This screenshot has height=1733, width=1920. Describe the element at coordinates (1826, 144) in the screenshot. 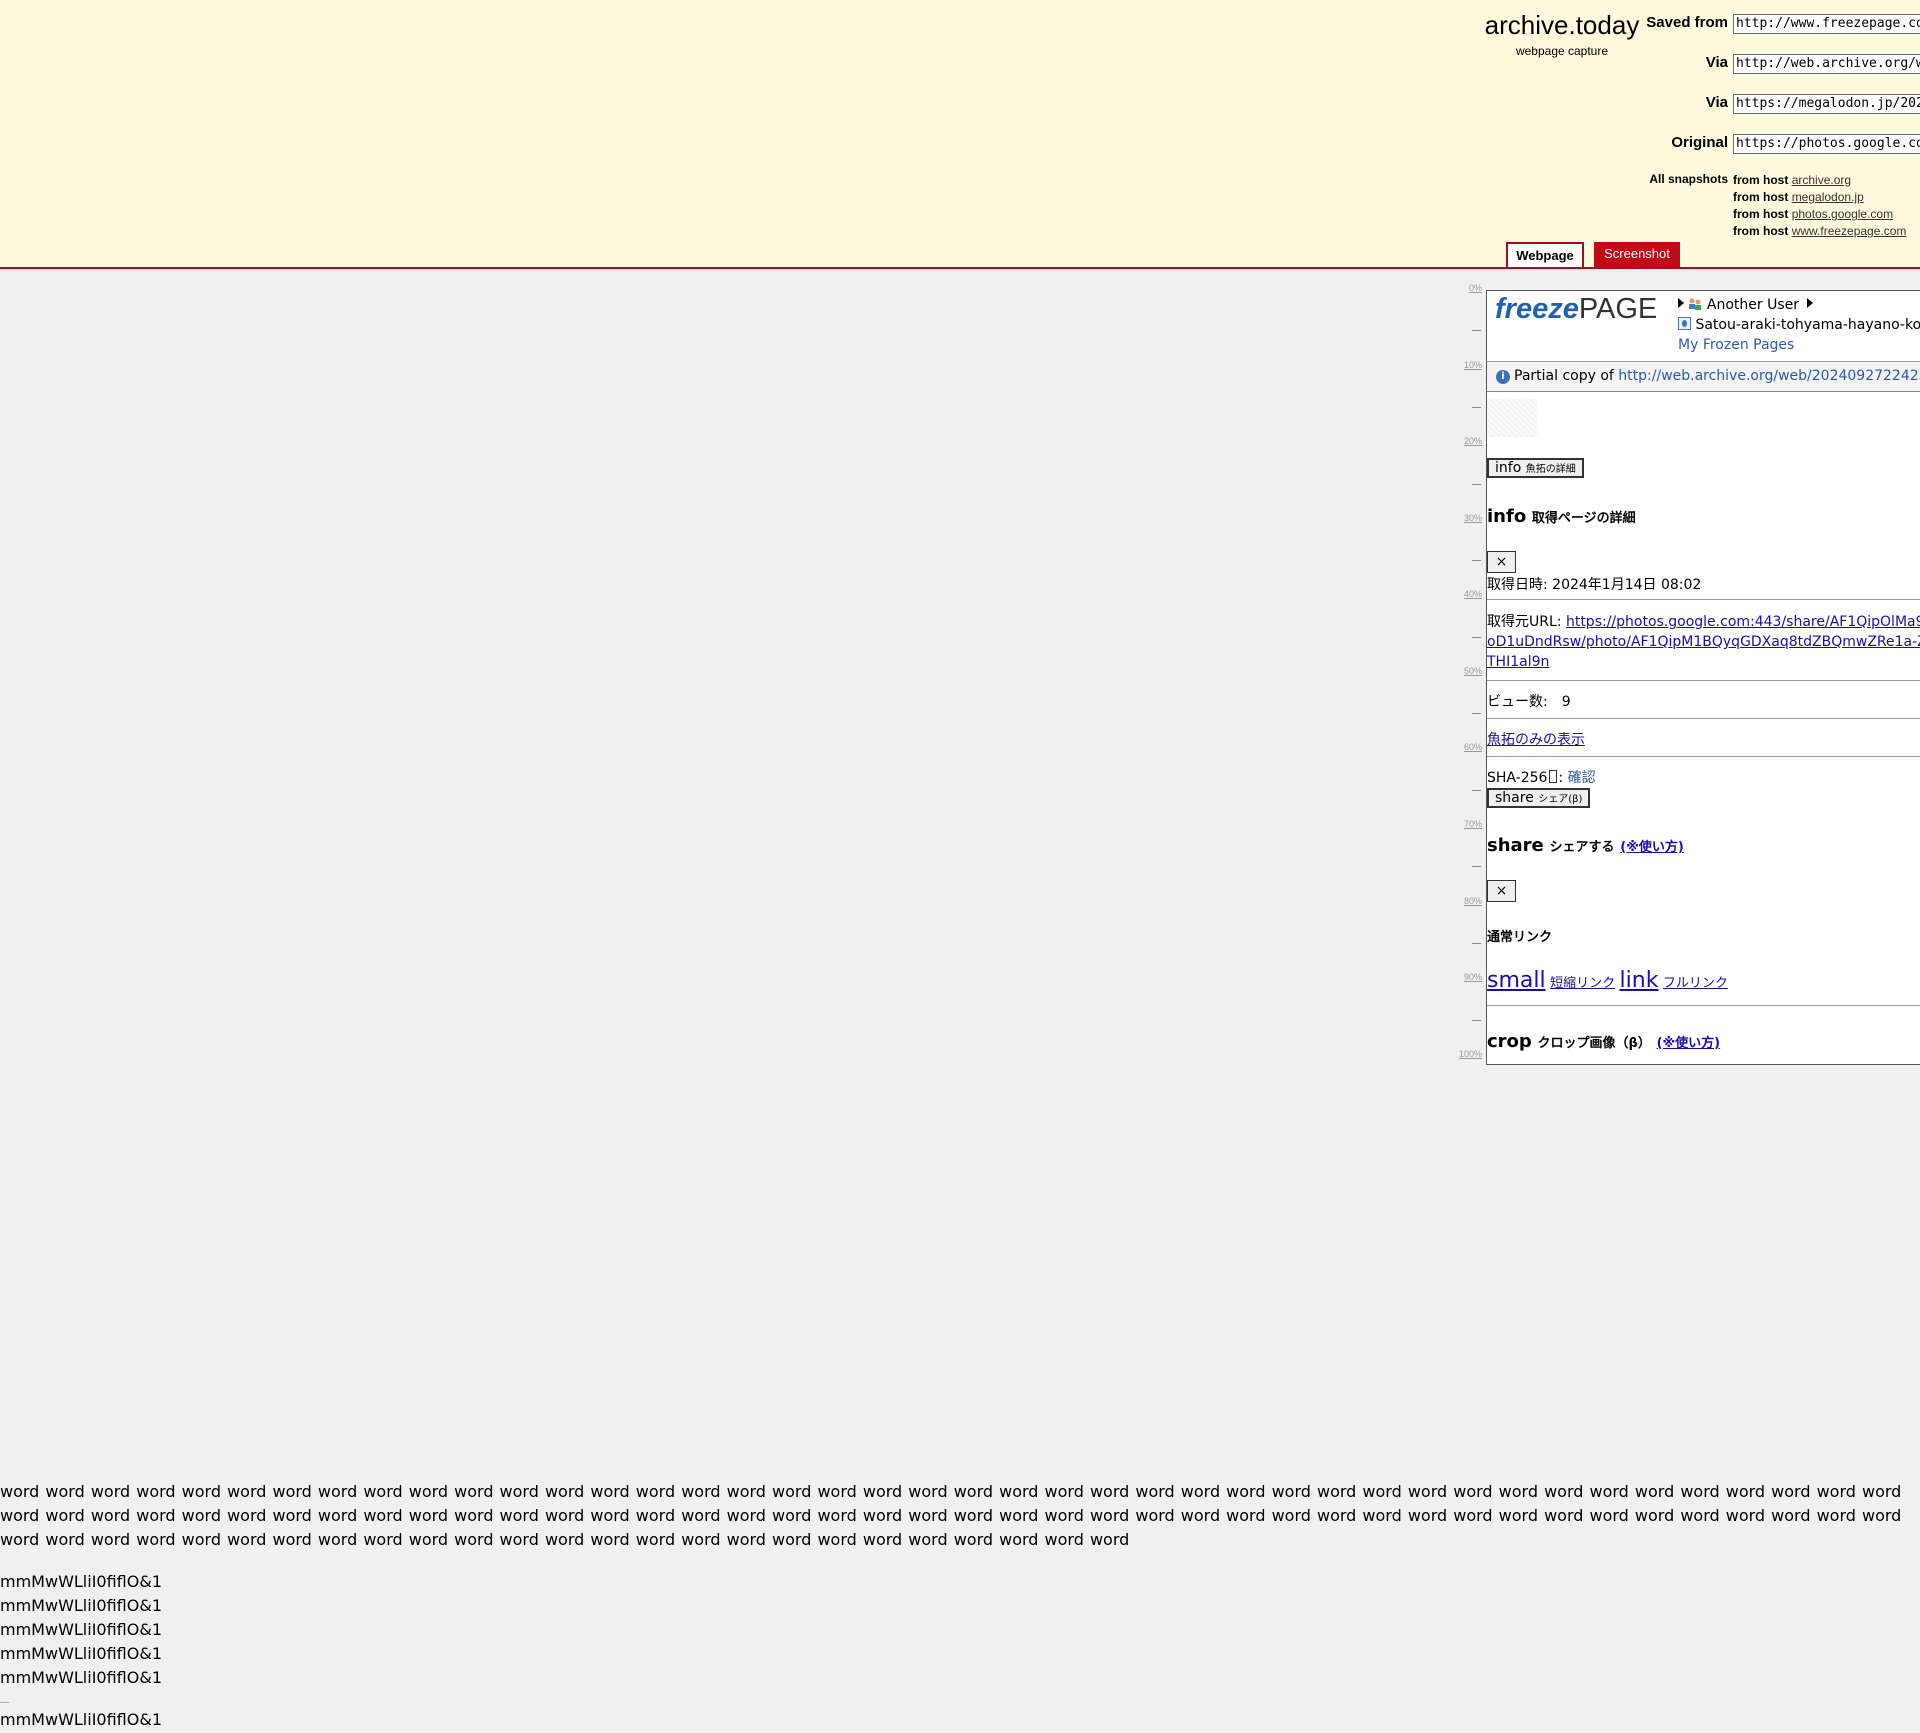

I see `original-input: https://photos.google.com/sh` at that location.